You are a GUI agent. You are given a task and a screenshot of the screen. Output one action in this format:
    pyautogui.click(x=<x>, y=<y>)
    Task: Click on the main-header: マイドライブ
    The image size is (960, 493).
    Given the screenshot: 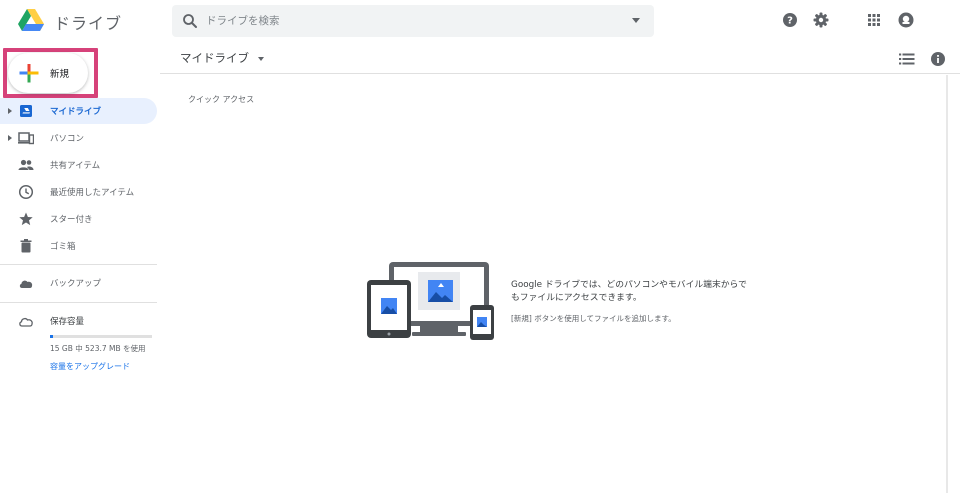 What is the action you would take?
    pyautogui.click(x=560, y=58)
    